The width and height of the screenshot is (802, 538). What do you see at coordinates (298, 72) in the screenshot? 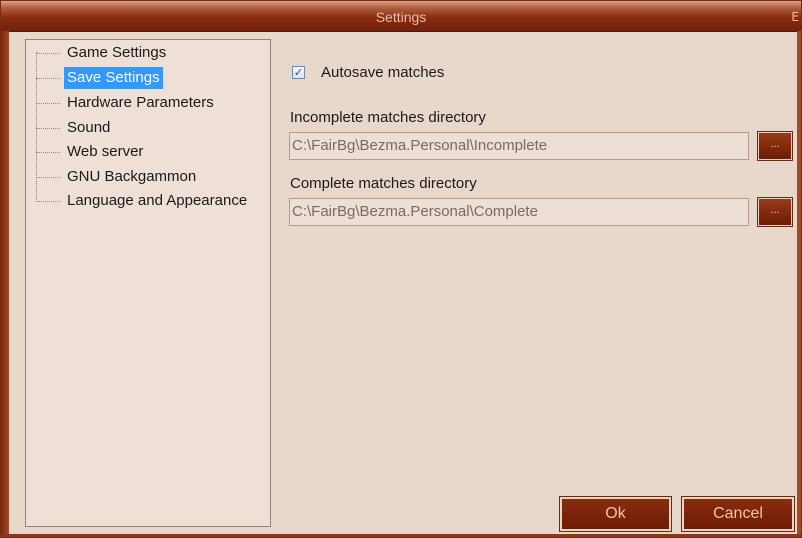
I see `autosave-checkbox: ✓` at bounding box center [298, 72].